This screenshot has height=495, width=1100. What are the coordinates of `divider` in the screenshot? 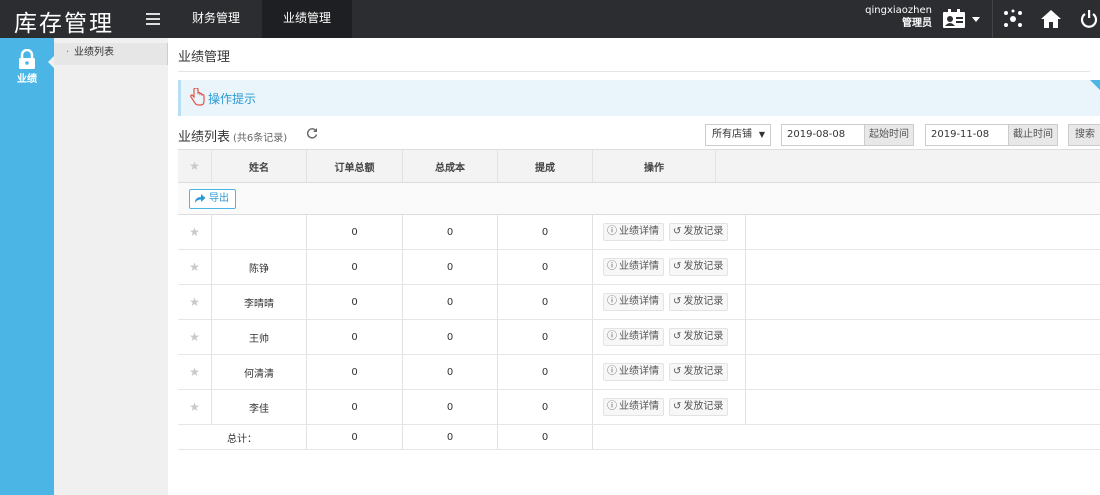 It's located at (634, 71).